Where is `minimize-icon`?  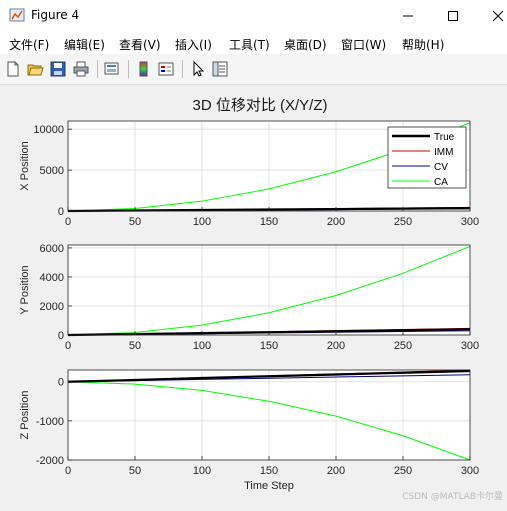
minimize-icon is located at coordinates (408, 16).